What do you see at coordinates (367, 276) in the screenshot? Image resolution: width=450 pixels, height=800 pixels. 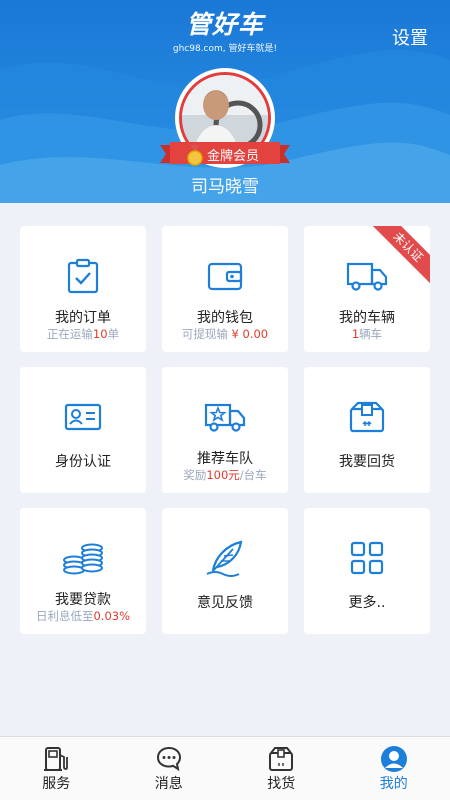 I see `truck-icon` at bounding box center [367, 276].